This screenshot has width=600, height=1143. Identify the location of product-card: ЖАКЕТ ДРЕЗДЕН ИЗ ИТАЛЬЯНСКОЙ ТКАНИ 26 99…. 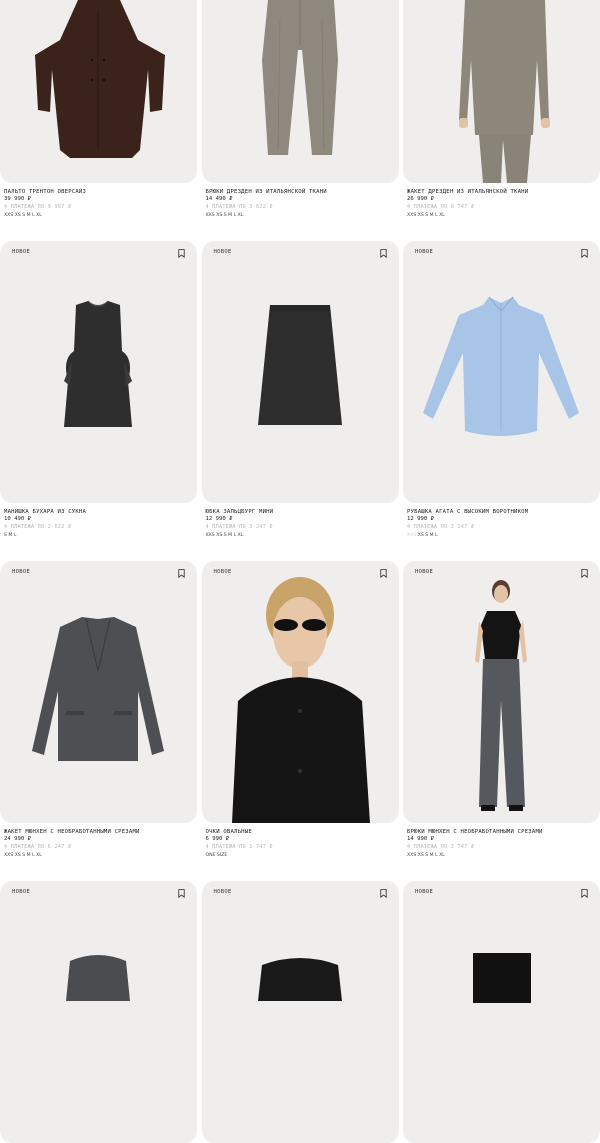
(501, 114).